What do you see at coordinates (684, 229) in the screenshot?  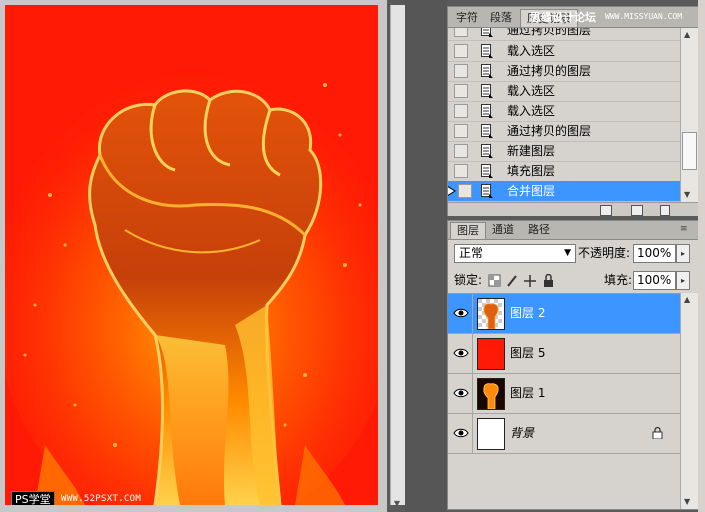 I see `panel-menu-icon: ≡` at bounding box center [684, 229].